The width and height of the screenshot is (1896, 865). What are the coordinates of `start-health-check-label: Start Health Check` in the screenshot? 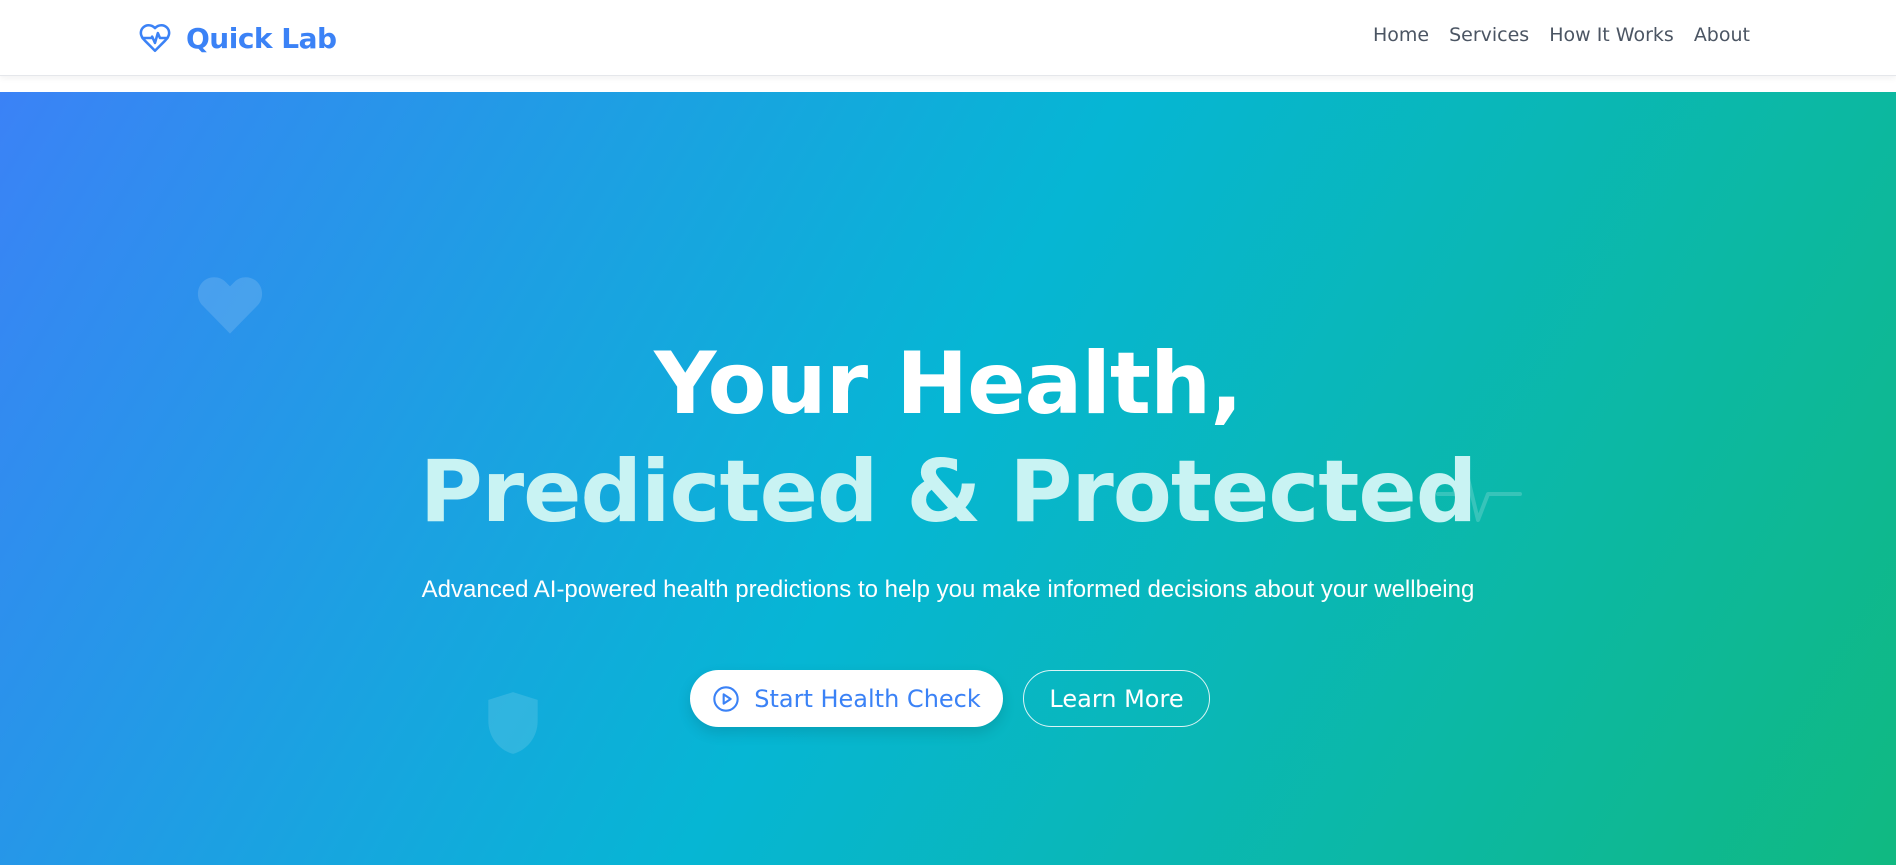 It's located at (867, 698).